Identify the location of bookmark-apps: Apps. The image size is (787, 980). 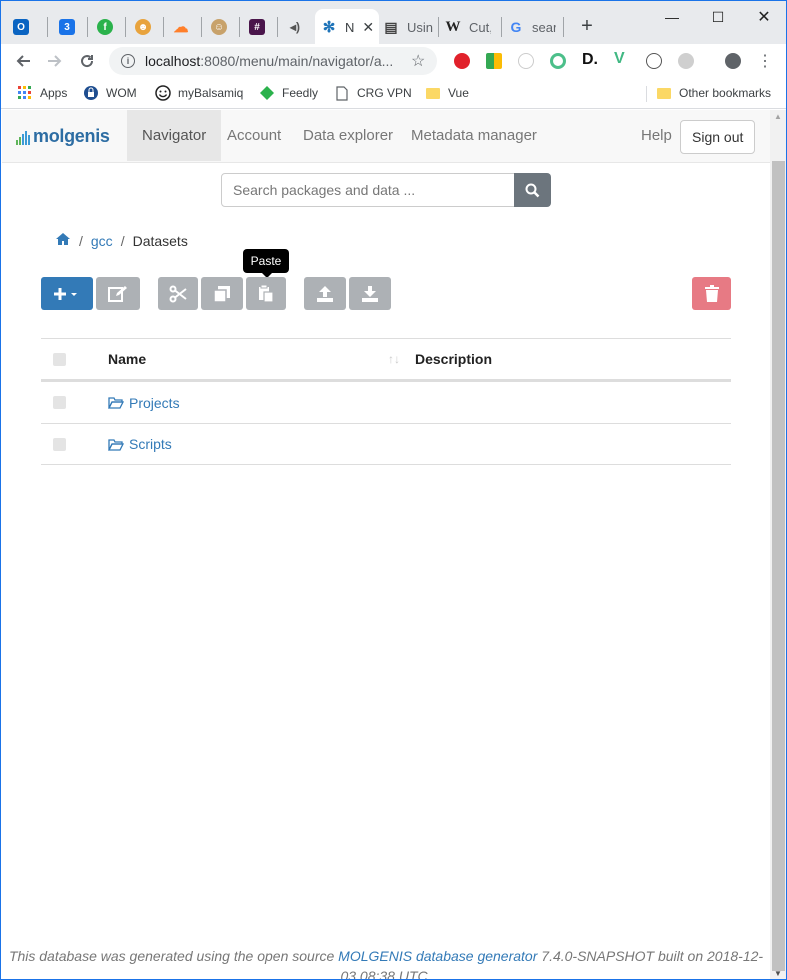
(42, 93).